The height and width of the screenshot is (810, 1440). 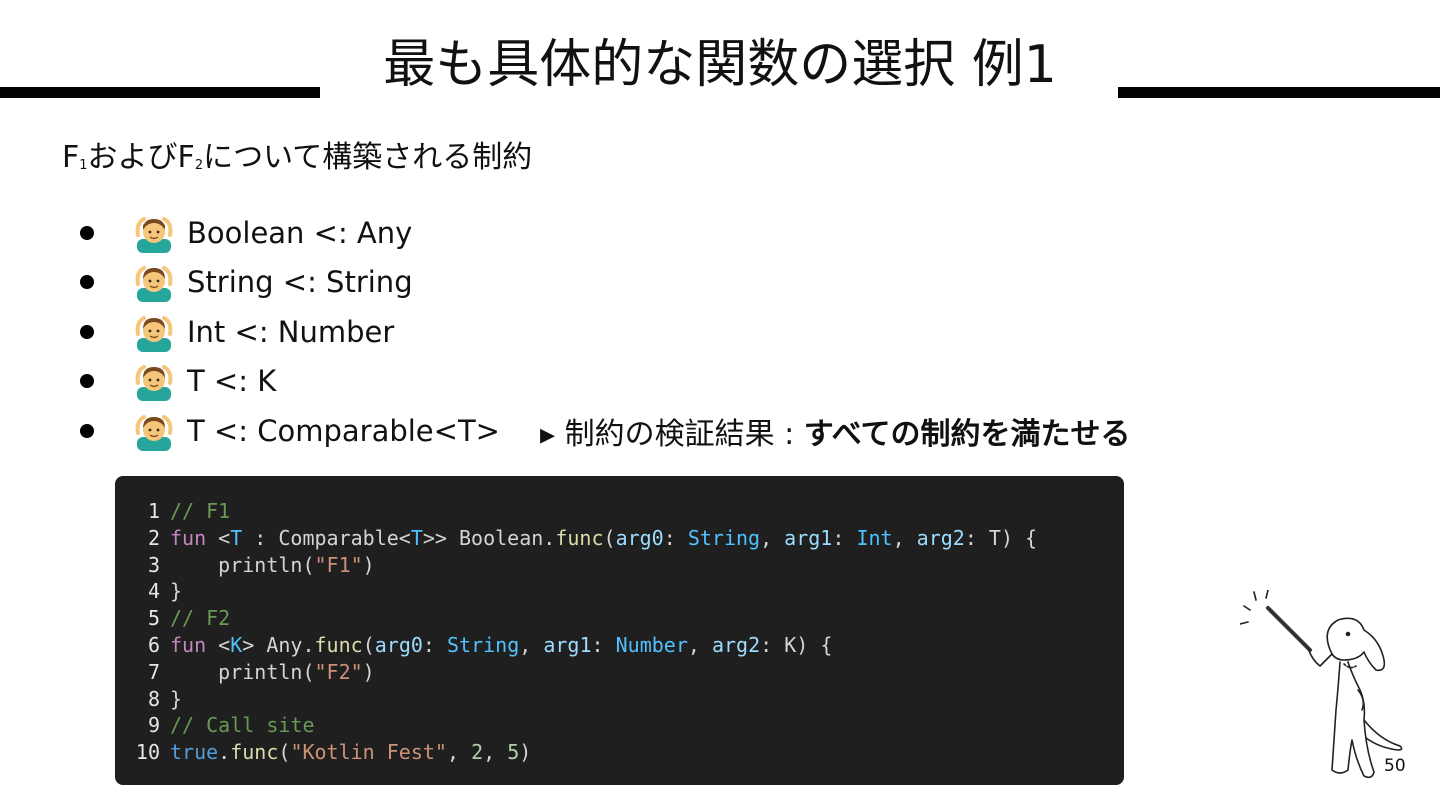 What do you see at coordinates (619, 511) in the screenshot?
I see `code-line: 1 // F1` at bounding box center [619, 511].